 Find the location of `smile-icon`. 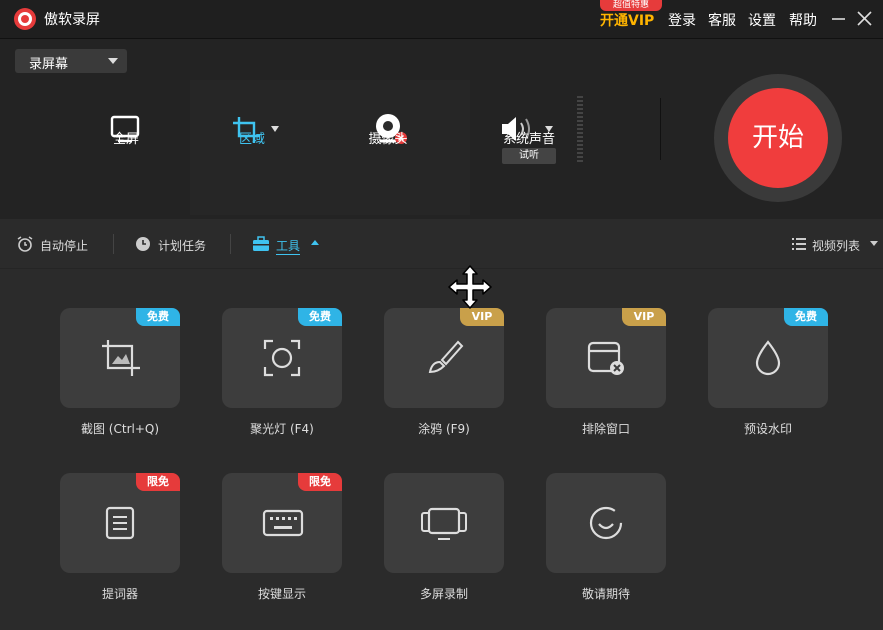

smile-icon is located at coordinates (606, 523).